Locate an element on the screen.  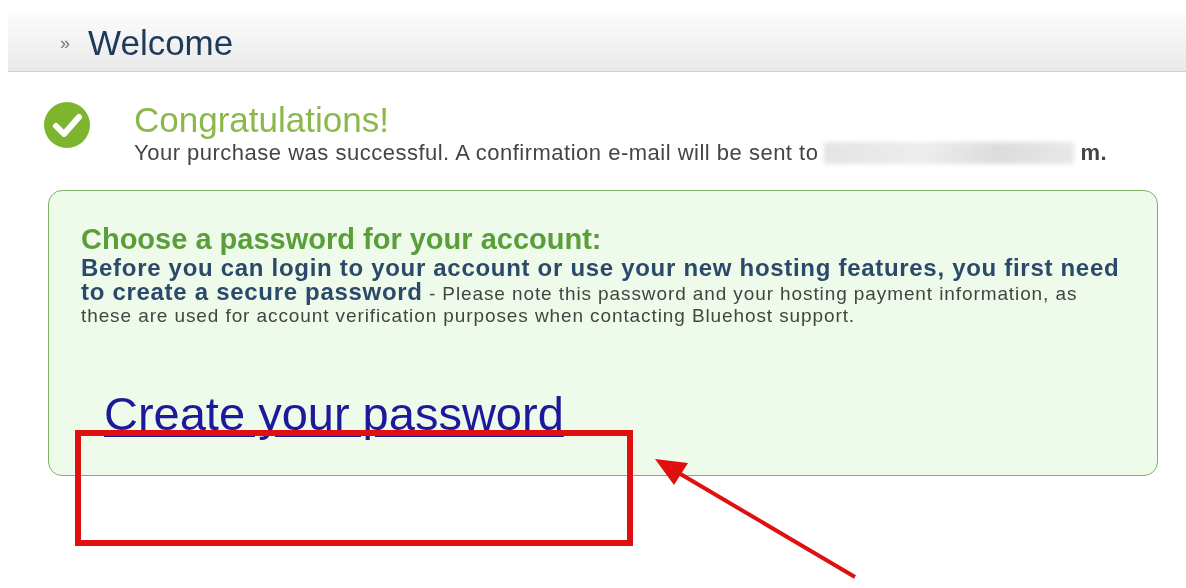
create-password-link: Create your password is located at coordinates (334, 414).